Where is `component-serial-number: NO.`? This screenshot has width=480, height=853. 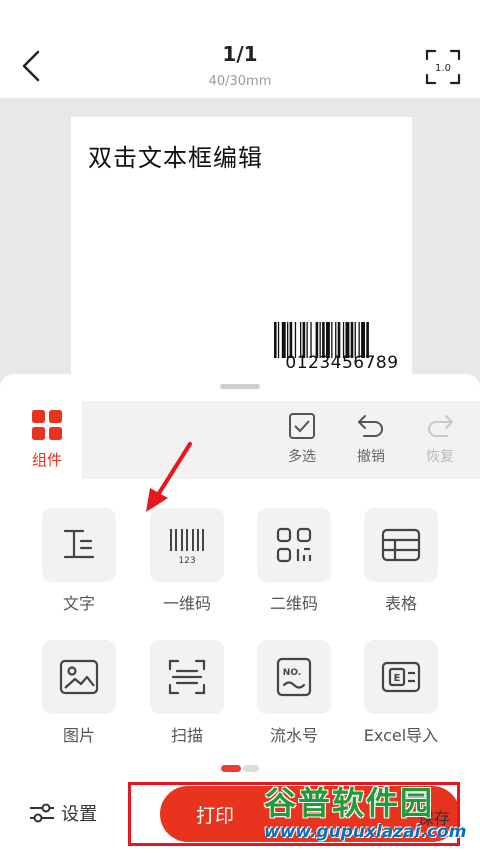
component-serial-number: NO. is located at coordinates (294, 677).